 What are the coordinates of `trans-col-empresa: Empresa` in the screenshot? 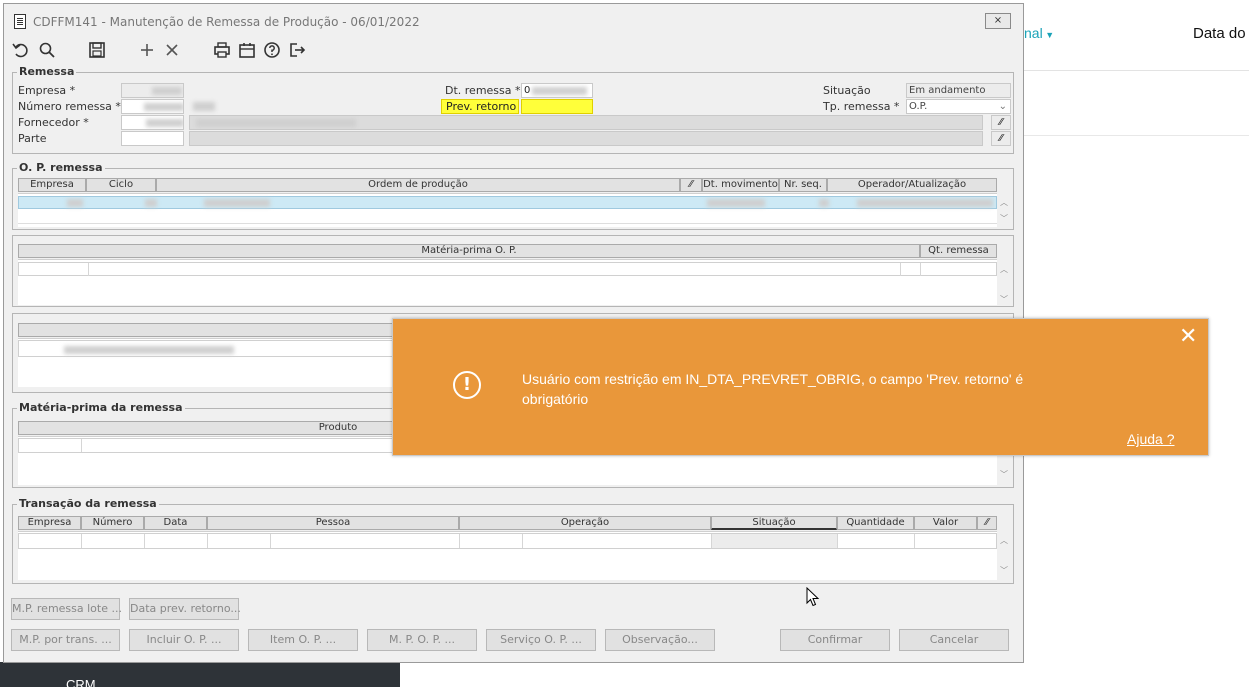 It's located at (49, 523).